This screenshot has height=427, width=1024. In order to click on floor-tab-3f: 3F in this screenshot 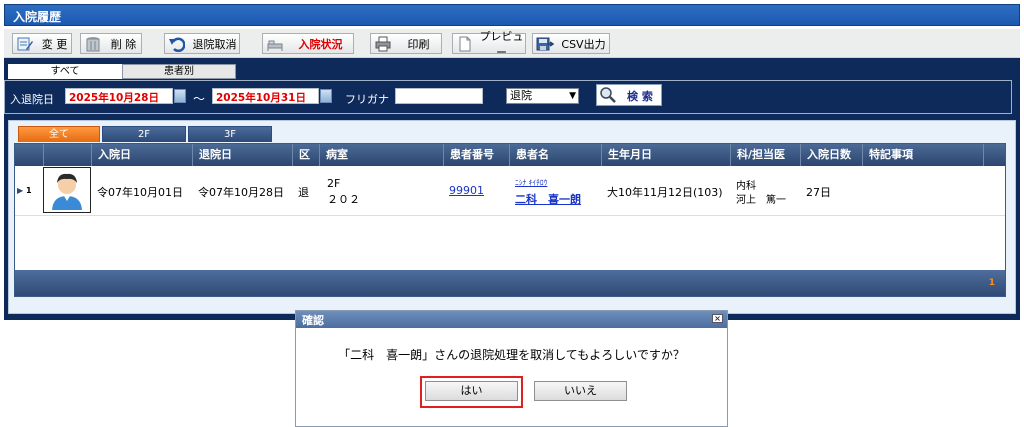, I will do `click(230, 134)`.